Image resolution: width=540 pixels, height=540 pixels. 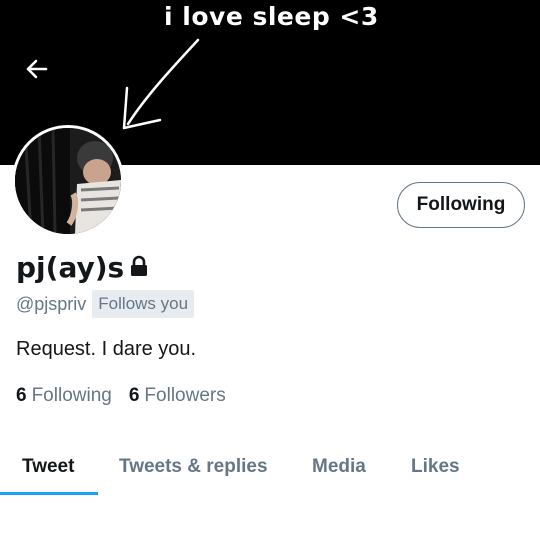 I want to click on bio: Request. I dare you., so click(x=106, y=349).